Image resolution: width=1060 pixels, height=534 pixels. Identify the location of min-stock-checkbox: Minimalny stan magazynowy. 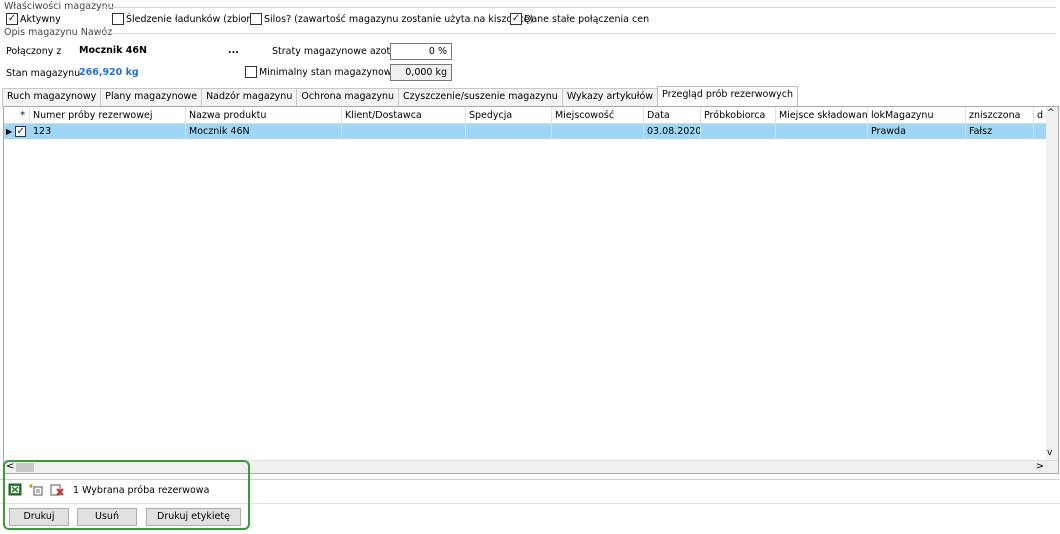
(321, 72).